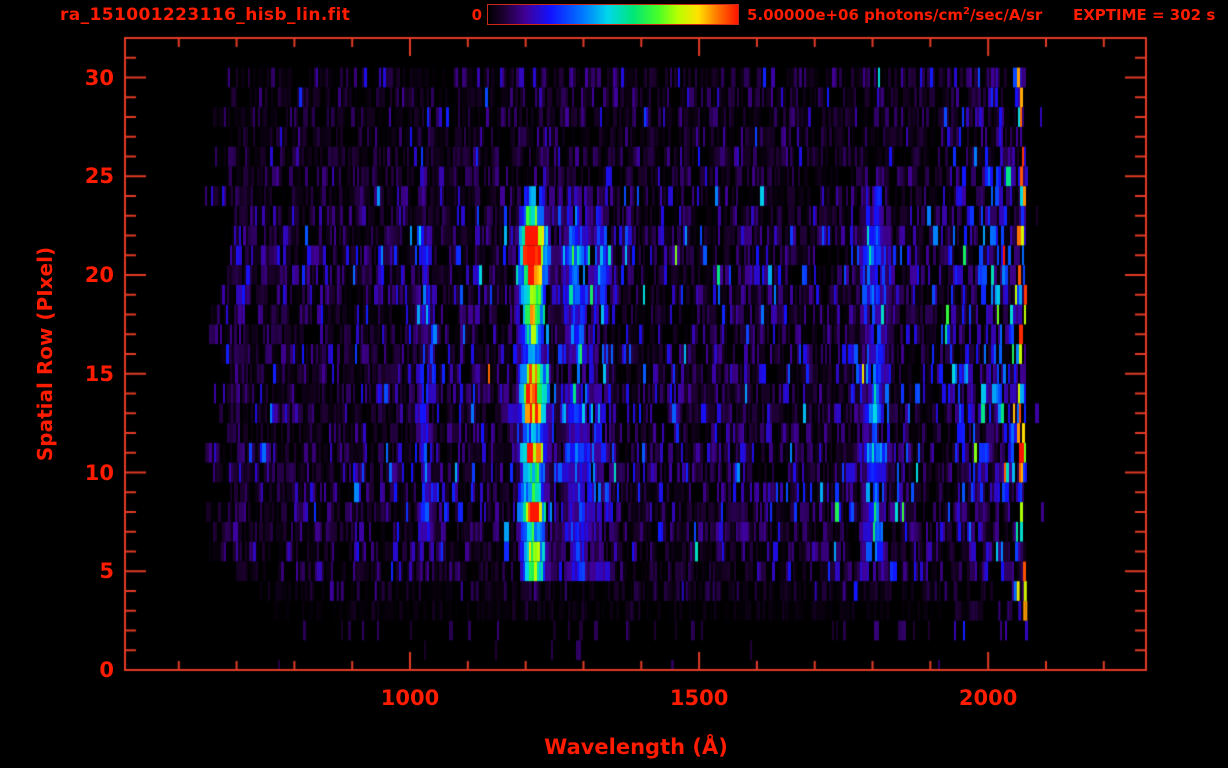 This screenshot has width=1228, height=768. I want to click on image-title: ra_151001223116_hisb_lin.fit, so click(205, 15).